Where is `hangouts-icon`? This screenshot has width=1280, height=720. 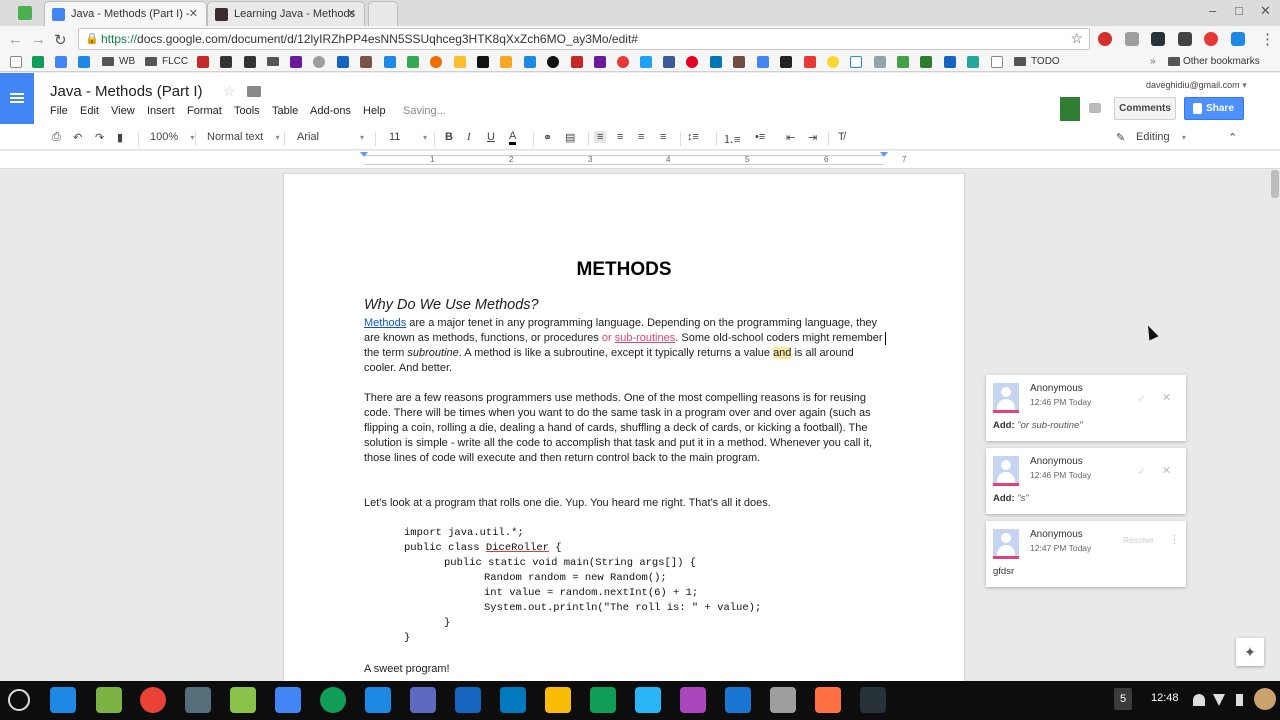
hangouts-icon is located at coordinates (333, 700).